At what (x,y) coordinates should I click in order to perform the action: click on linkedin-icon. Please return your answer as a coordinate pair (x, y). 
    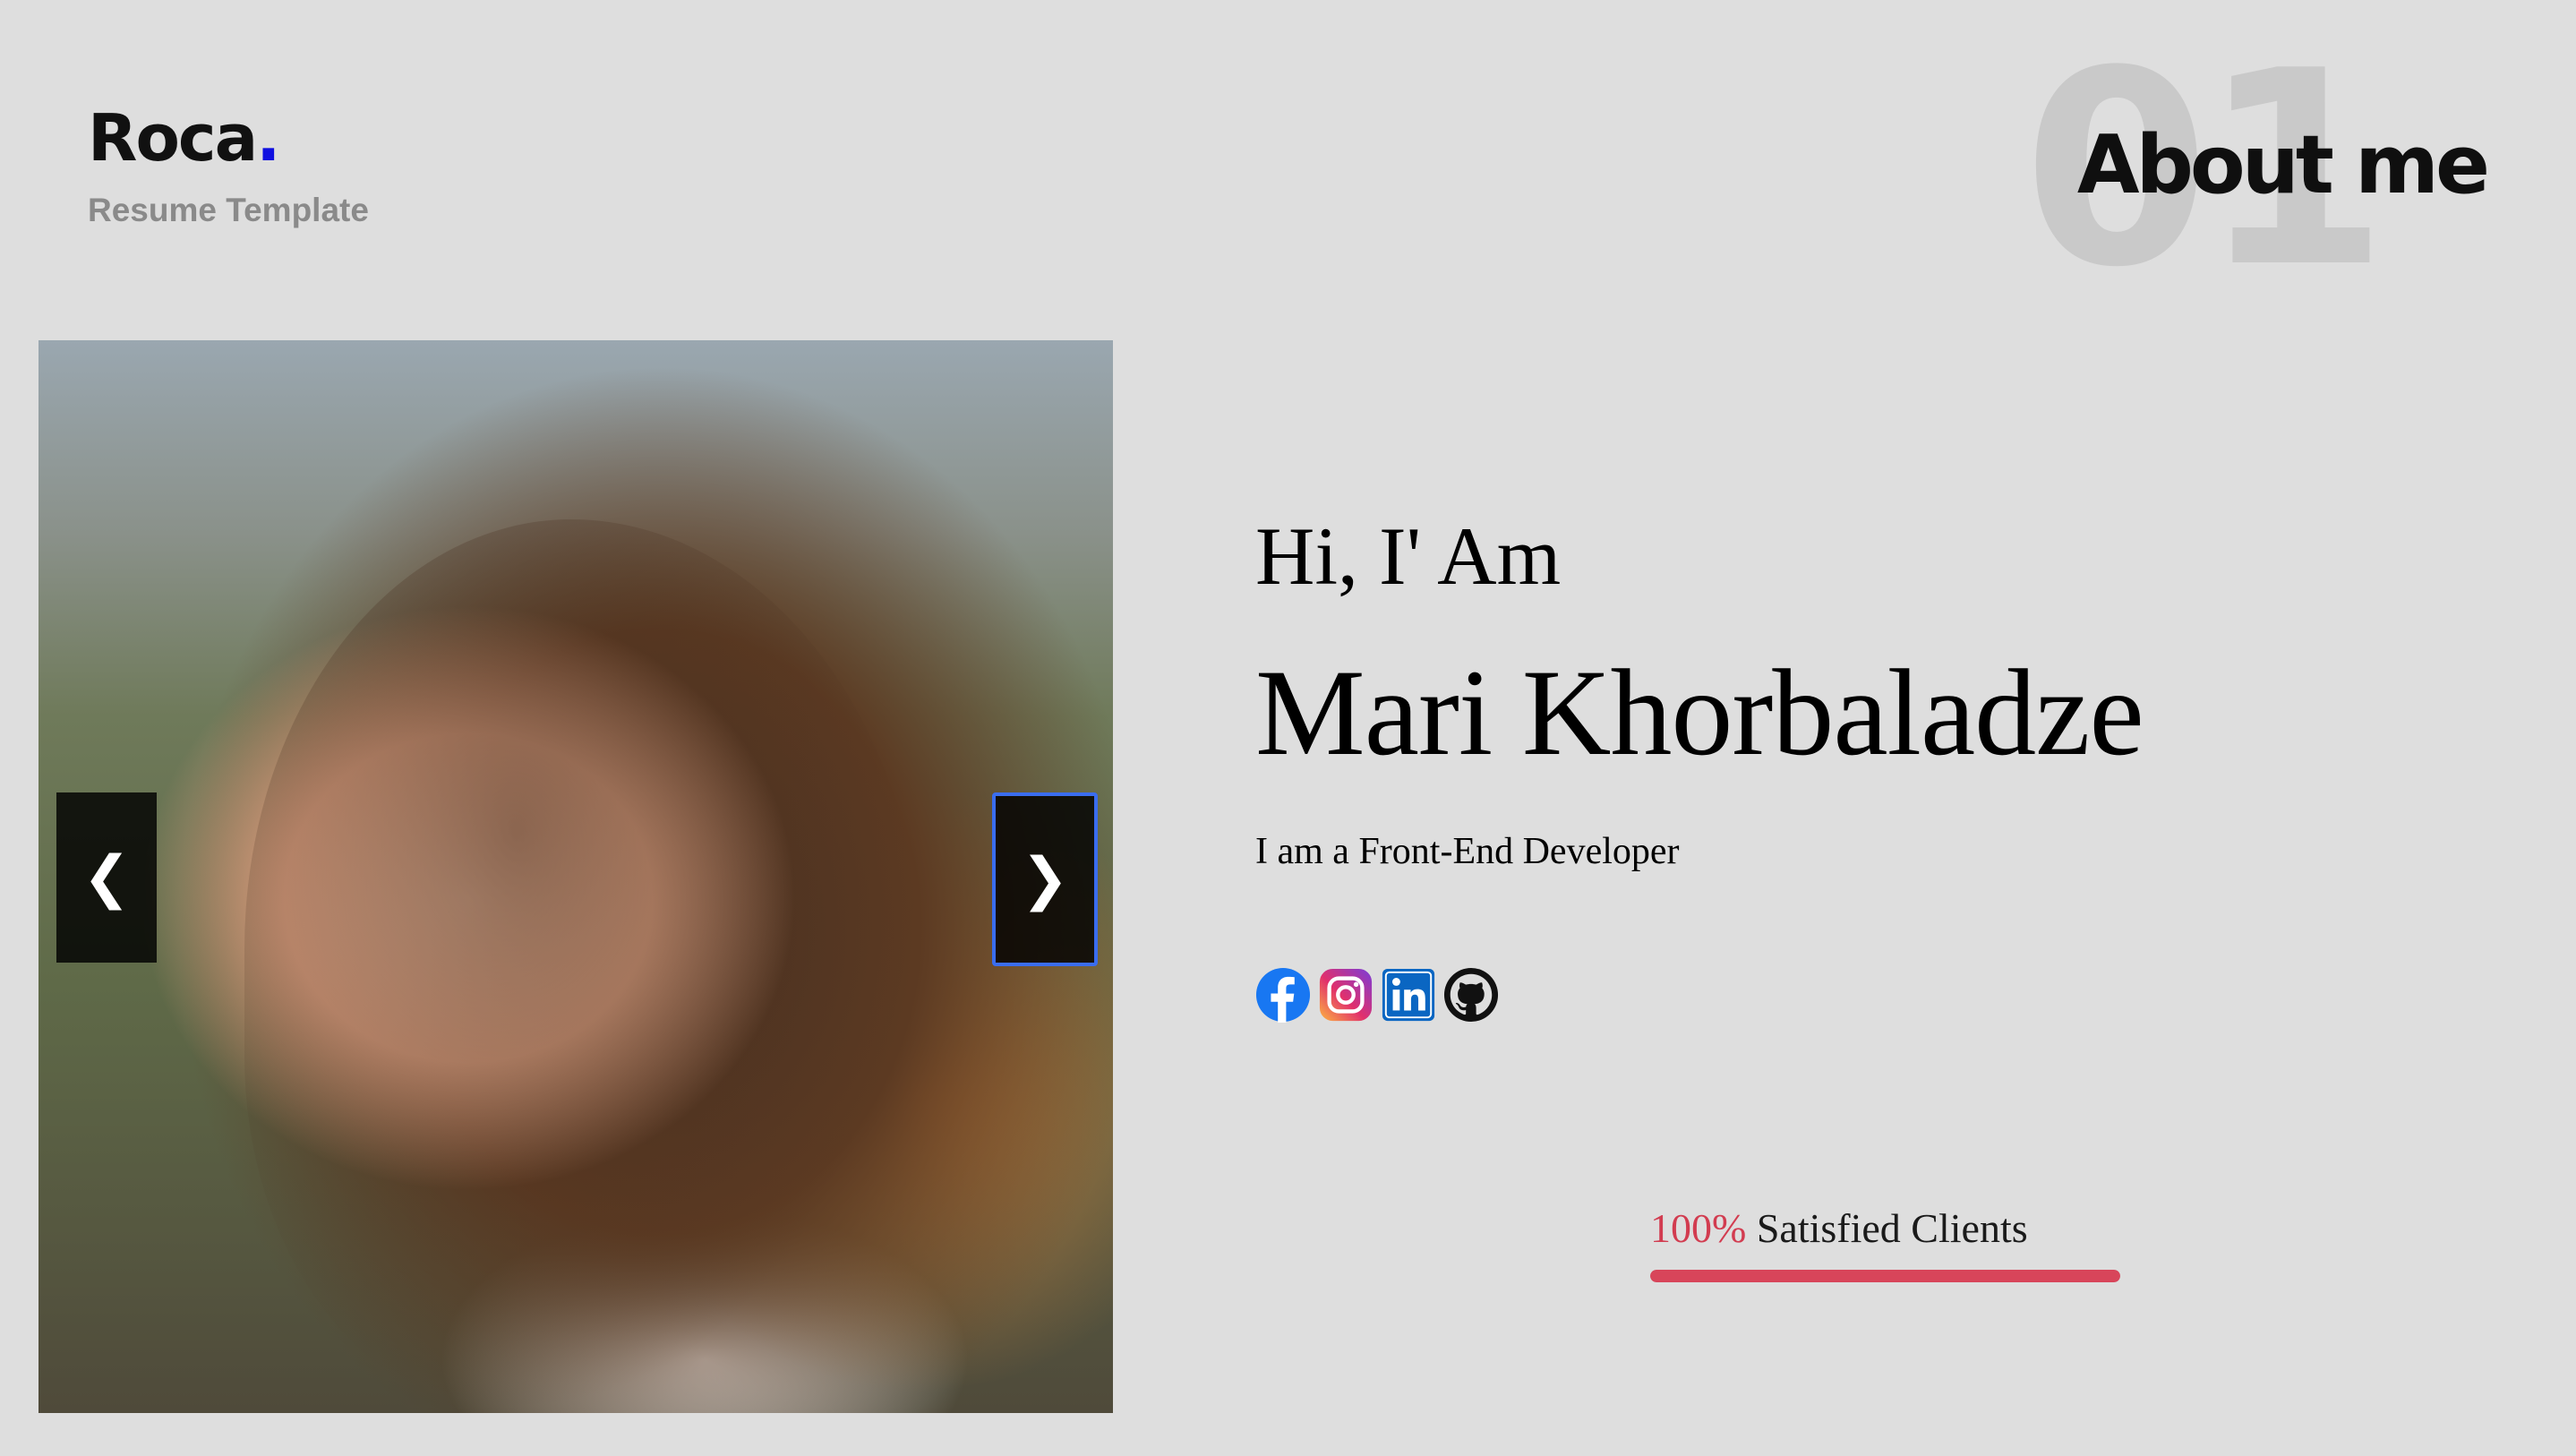
    Looking at the image, I should click on (1408, 995).